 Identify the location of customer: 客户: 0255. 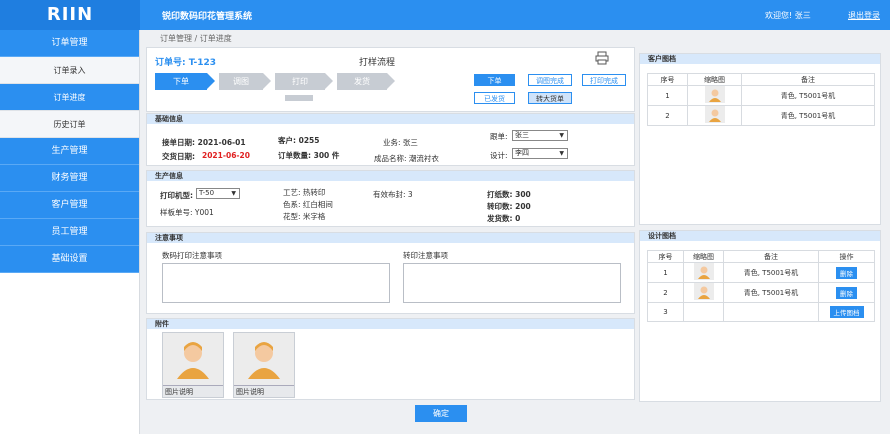
(299, 140).